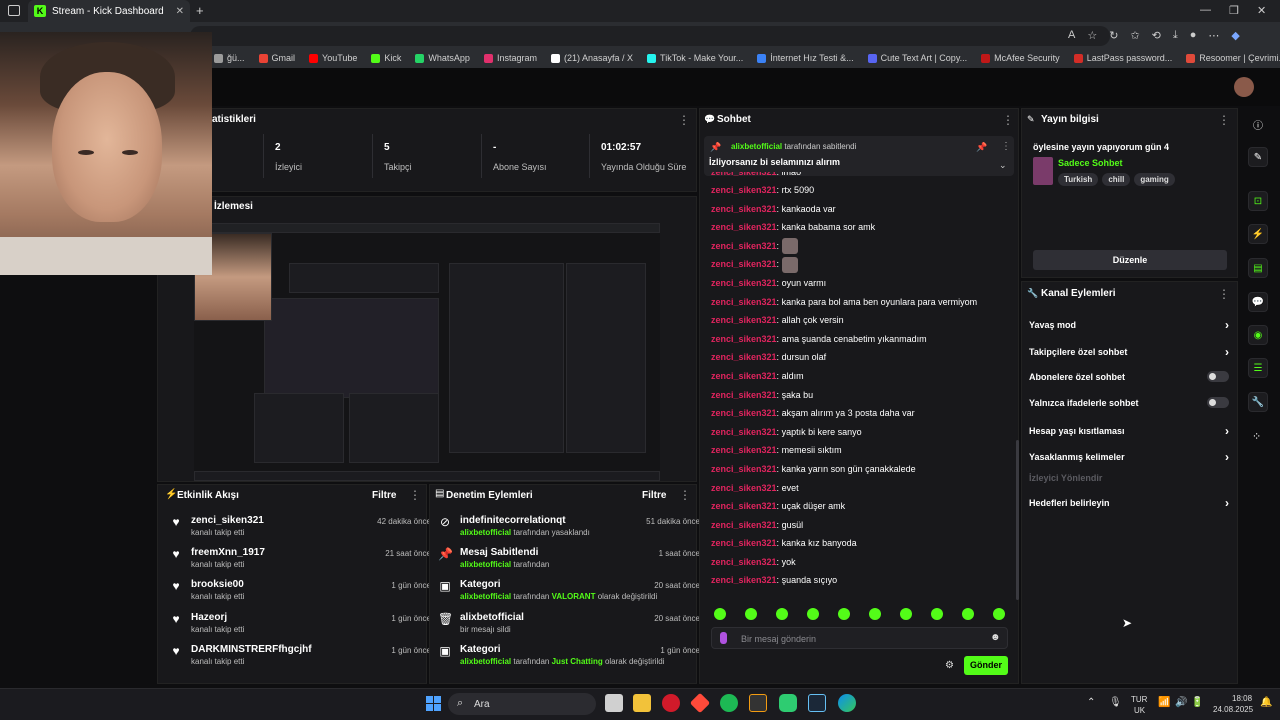 The width and height of the screenshot is (1280, 720). I want to click on steam-icon, so click(817, 703).